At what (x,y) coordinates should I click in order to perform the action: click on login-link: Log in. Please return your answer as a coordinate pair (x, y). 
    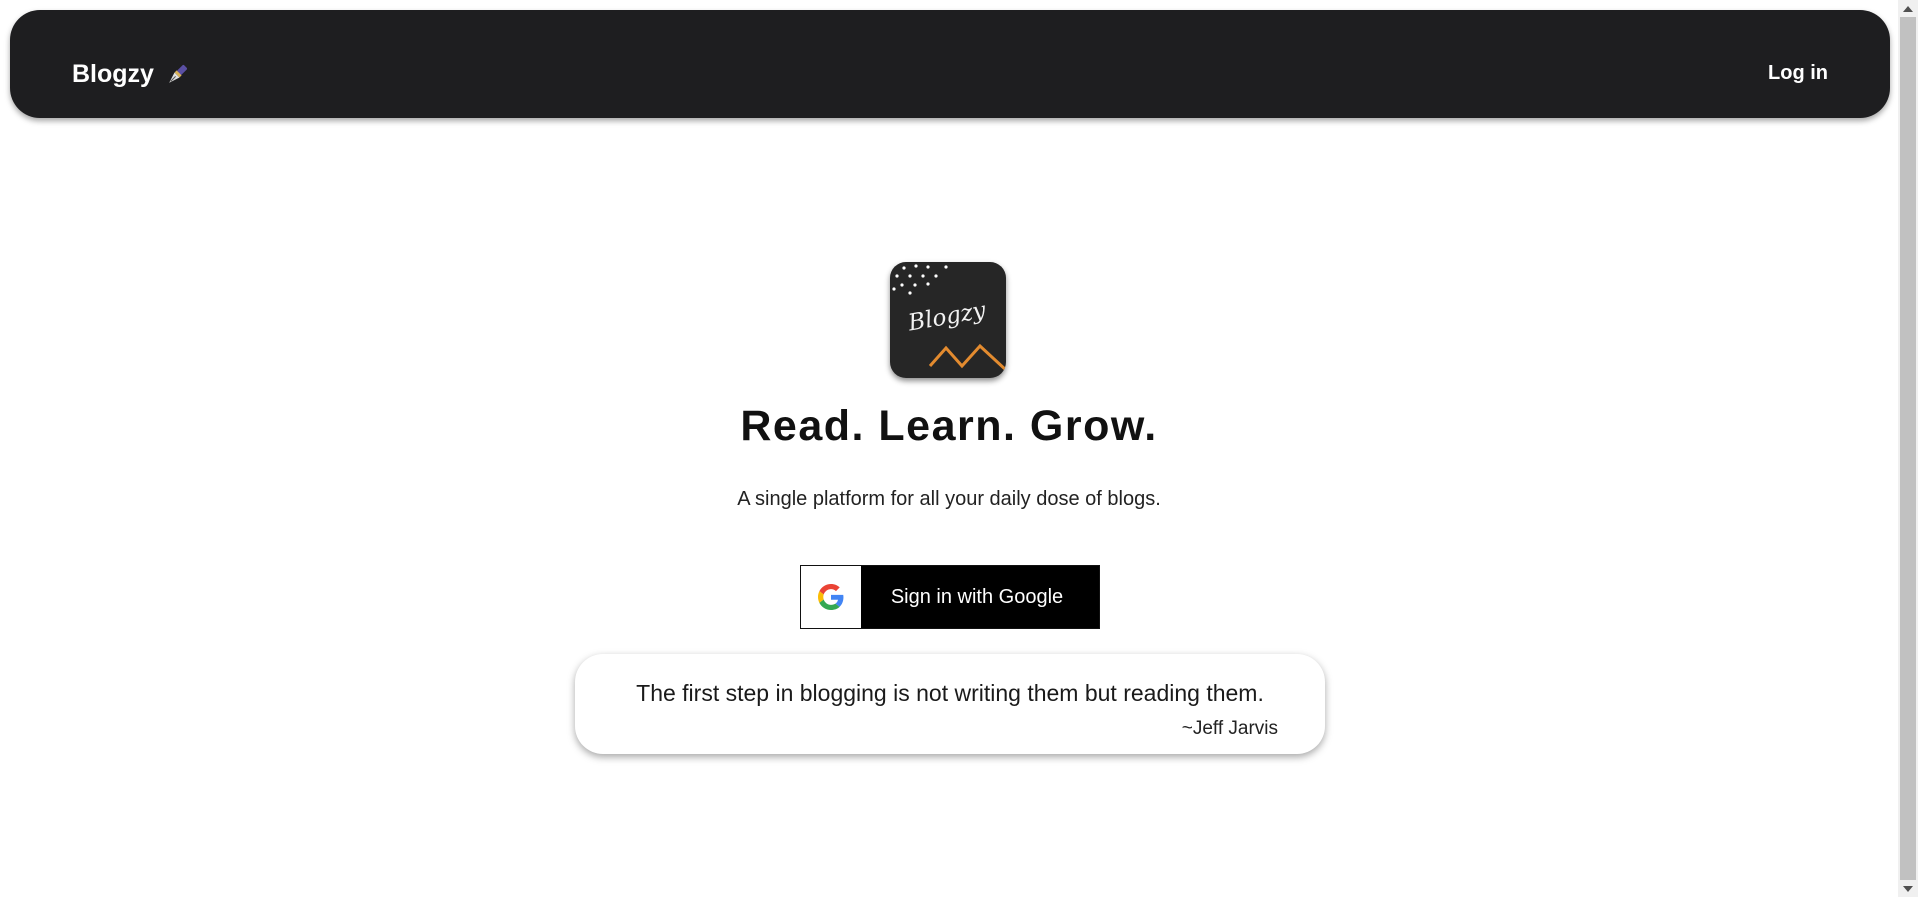
    Looking at the image, I should click on (1798, 73).